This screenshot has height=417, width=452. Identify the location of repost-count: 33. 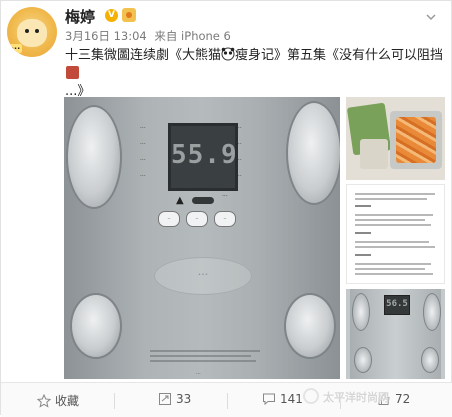
(184, 399).